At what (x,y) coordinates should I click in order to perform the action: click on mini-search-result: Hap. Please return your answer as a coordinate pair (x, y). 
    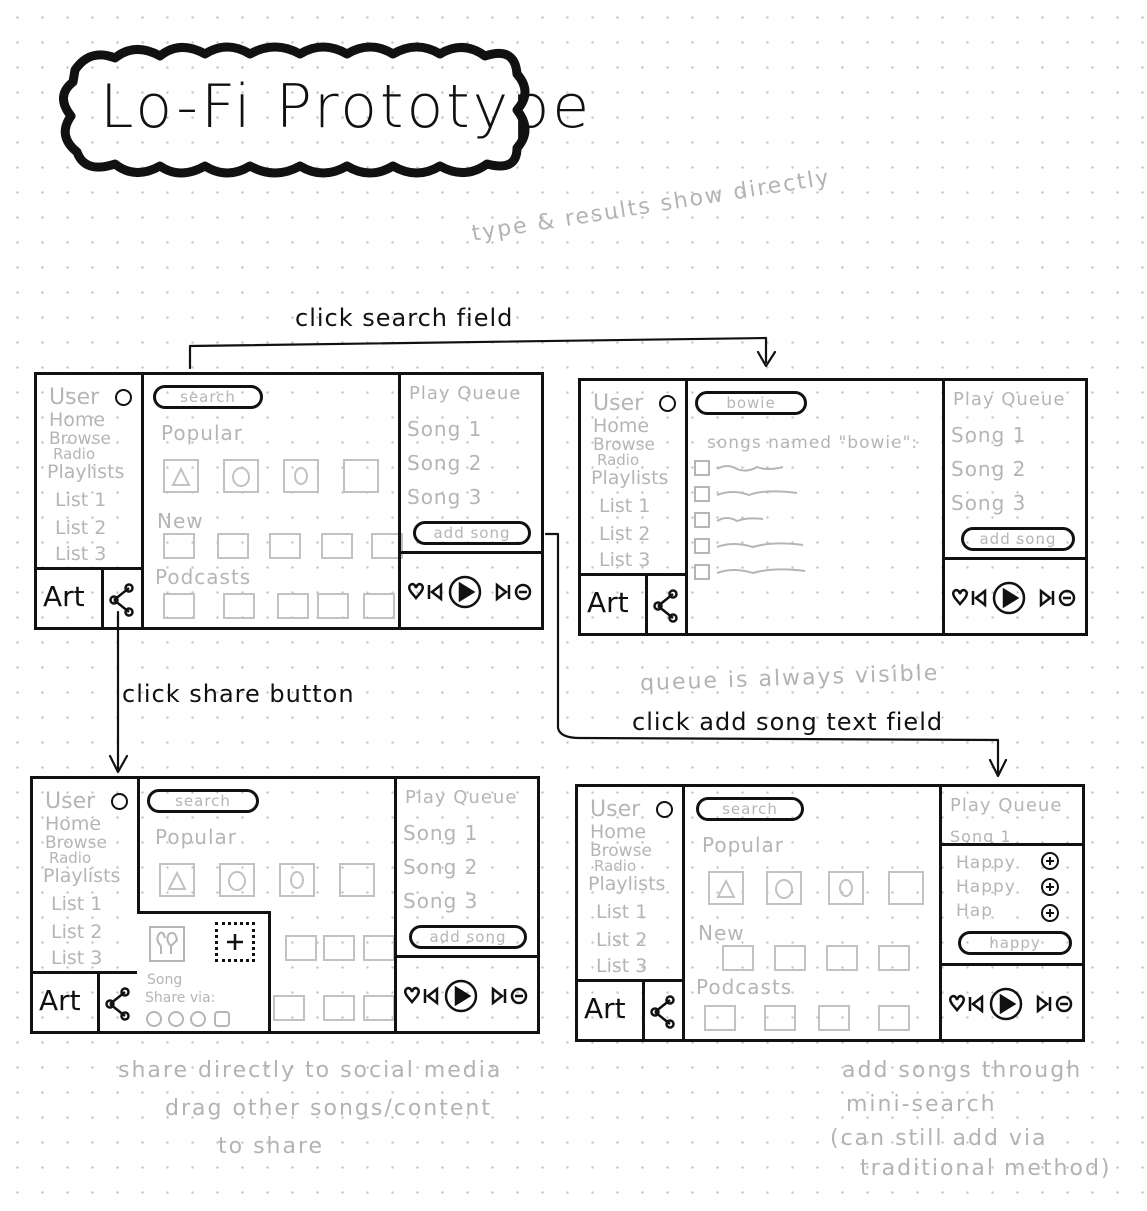
    Looking at the image, I should click on (974, 911).